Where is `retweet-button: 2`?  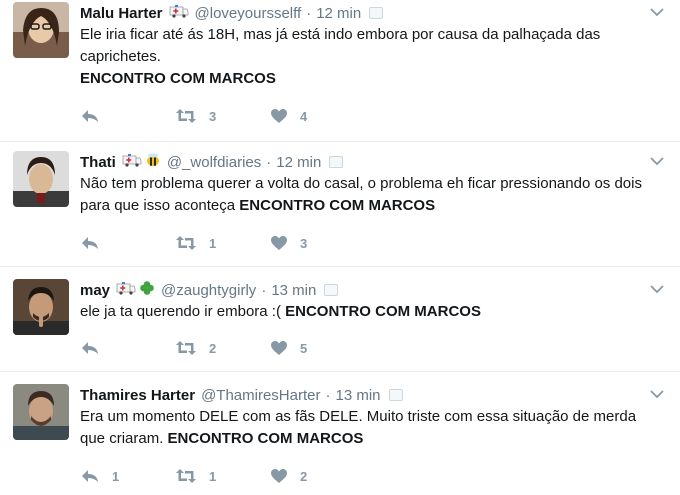 retweet-button: 2 is located at coordinates (222, 348).